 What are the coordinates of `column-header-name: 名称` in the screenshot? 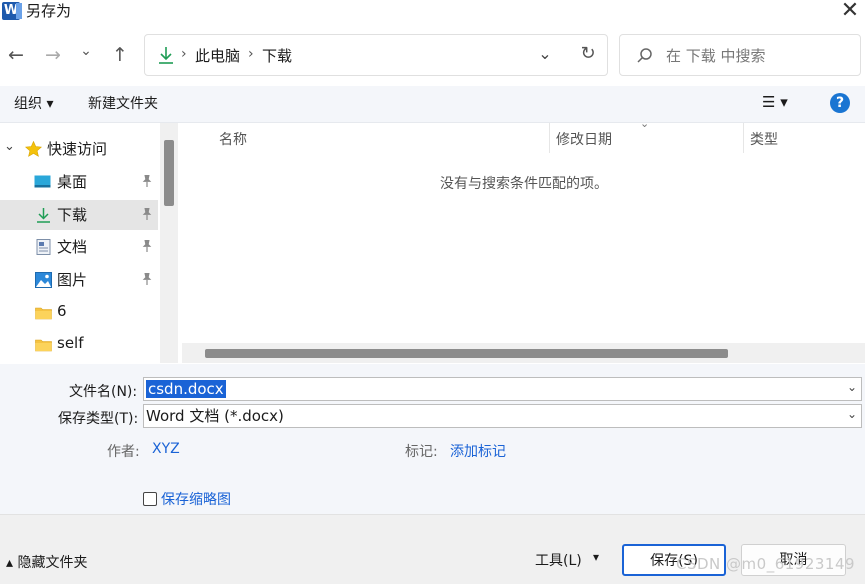 It's located at (233, 139).